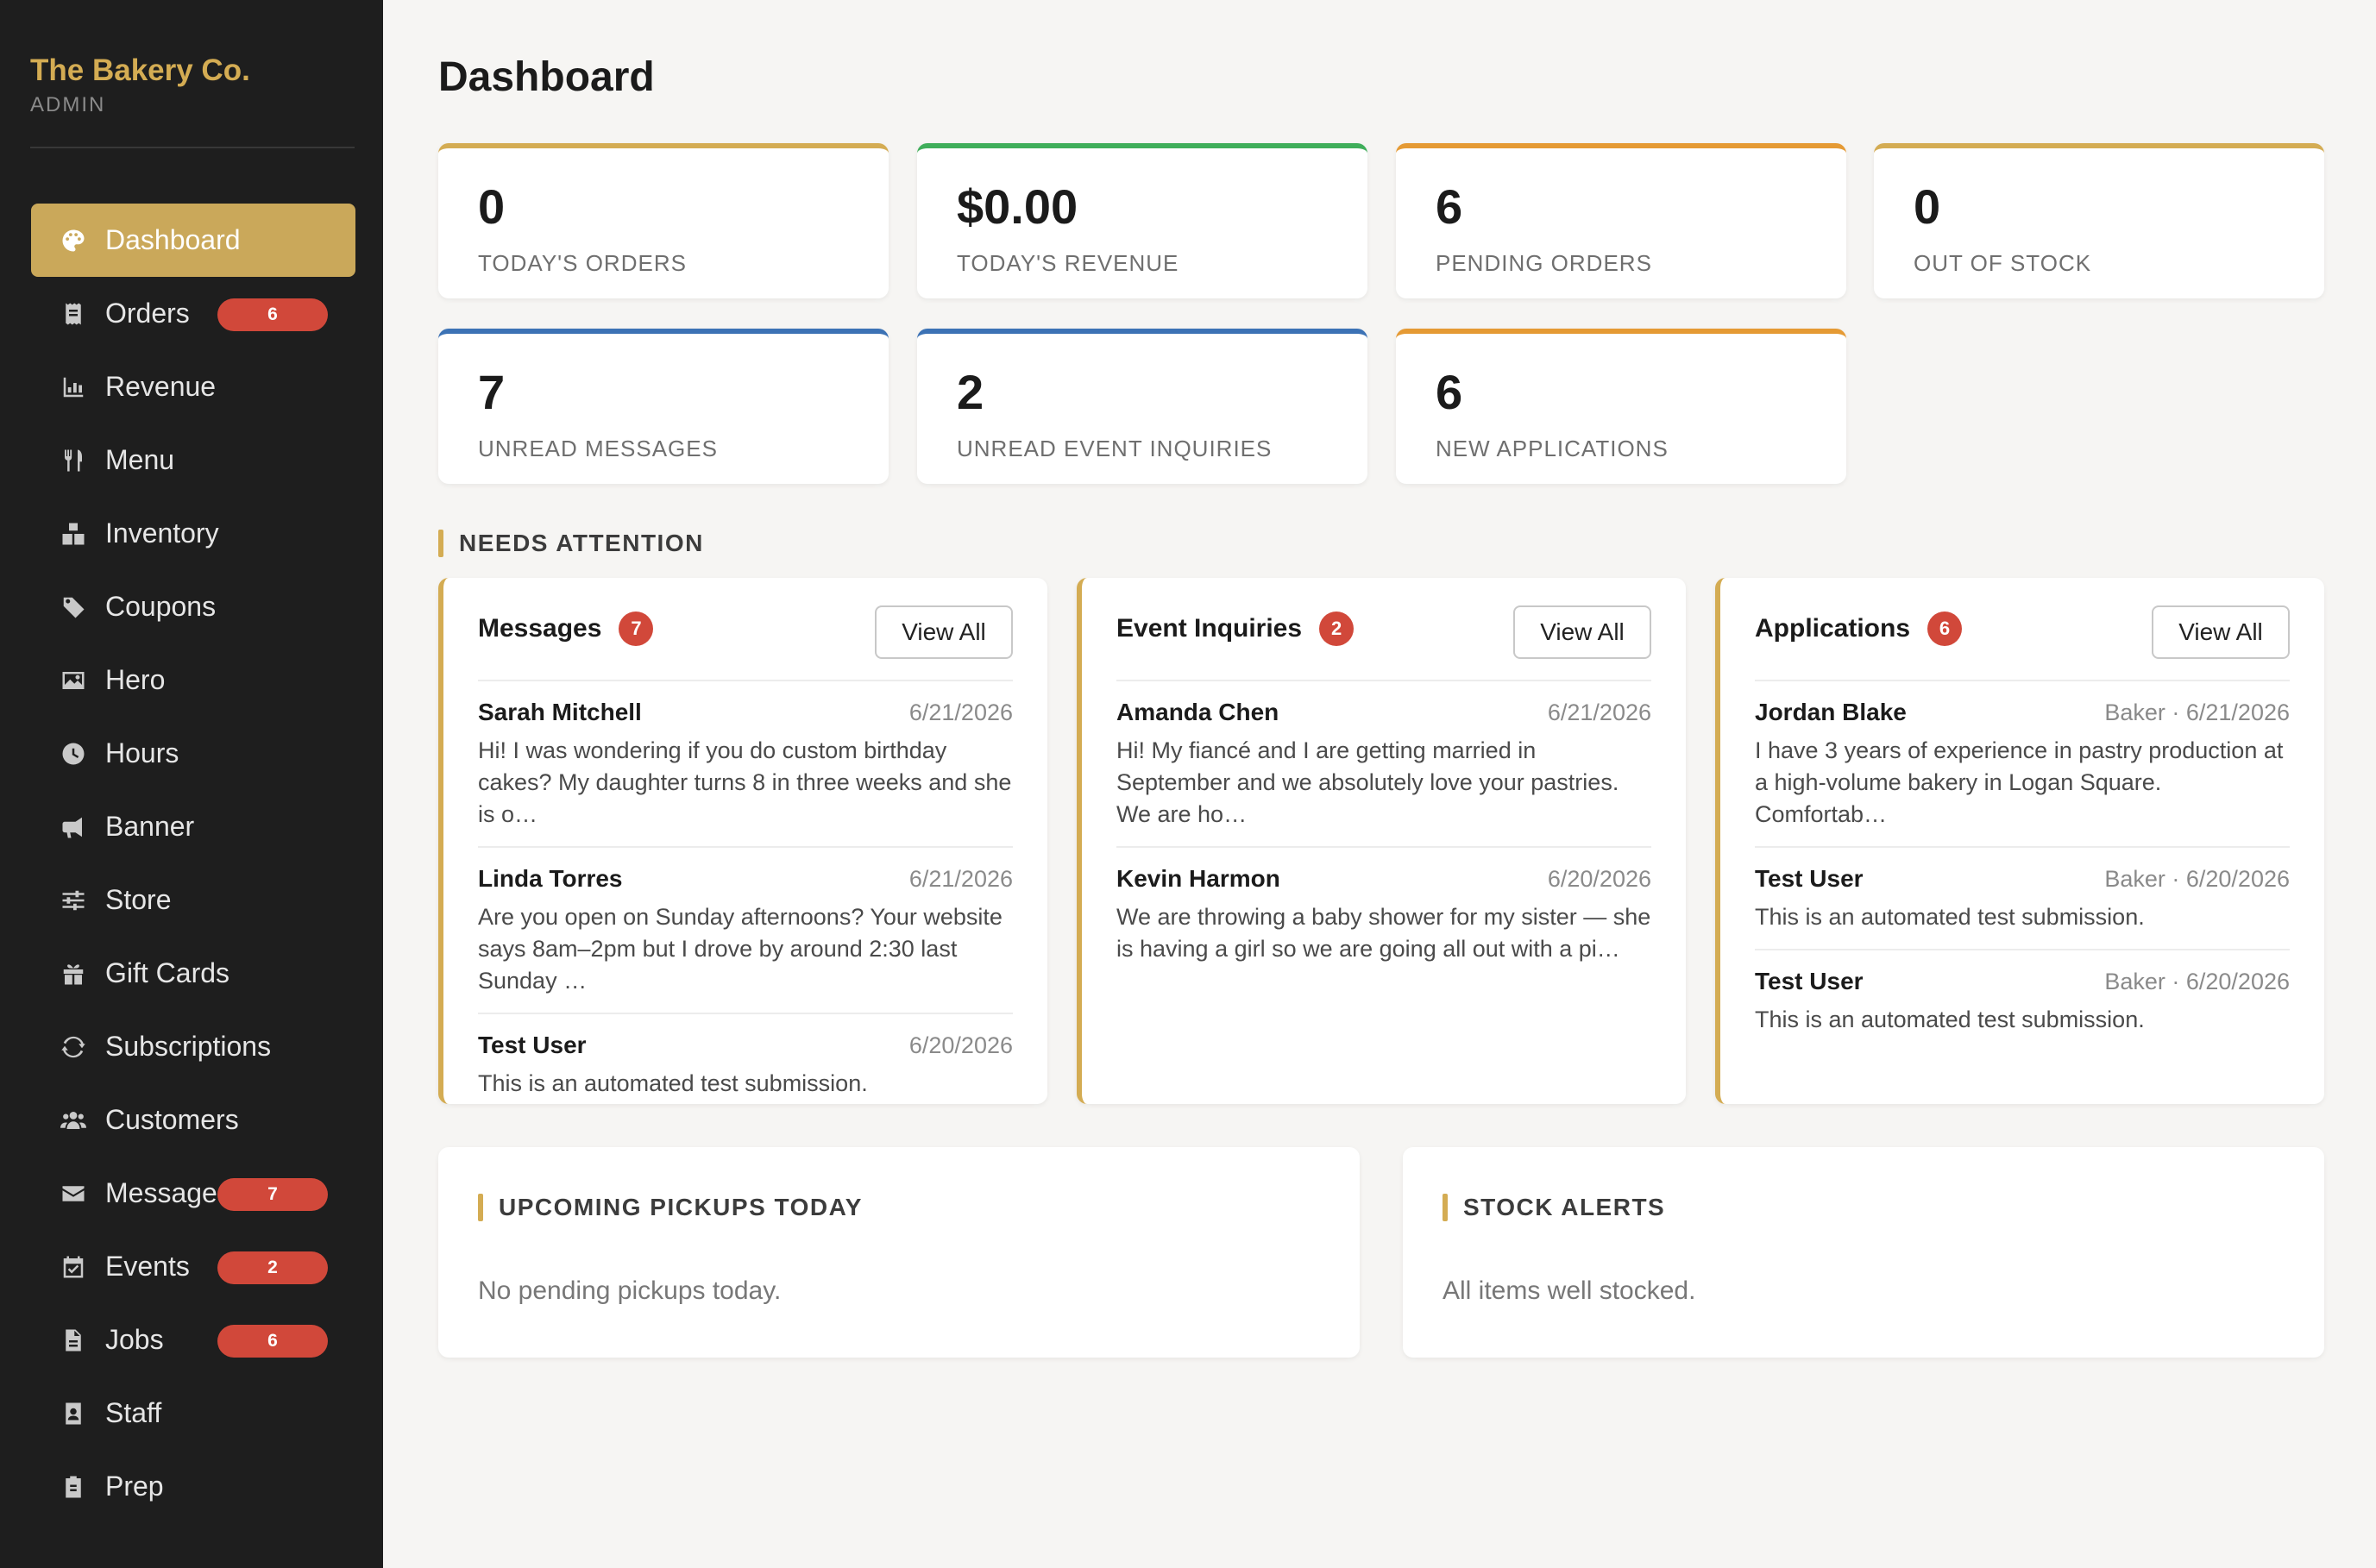  I want to click on sidebar-item-label: Orders, so click(147, 313).